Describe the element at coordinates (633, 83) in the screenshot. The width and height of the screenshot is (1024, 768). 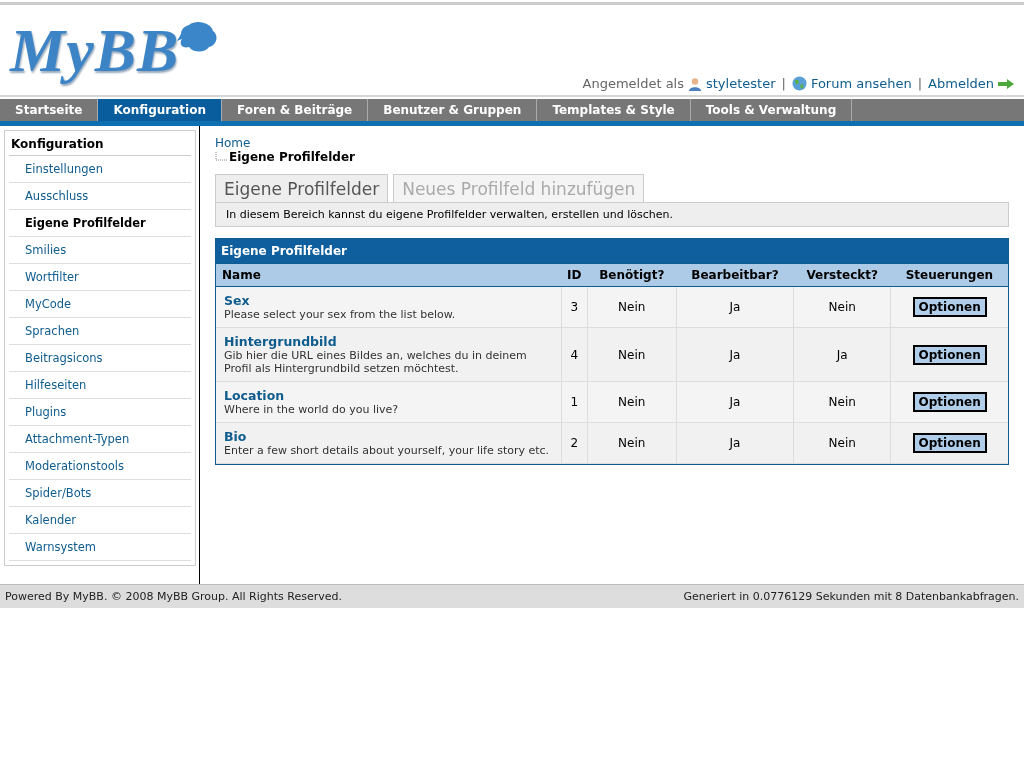
I see `logged-in-label: Angemeldet als` at that location.